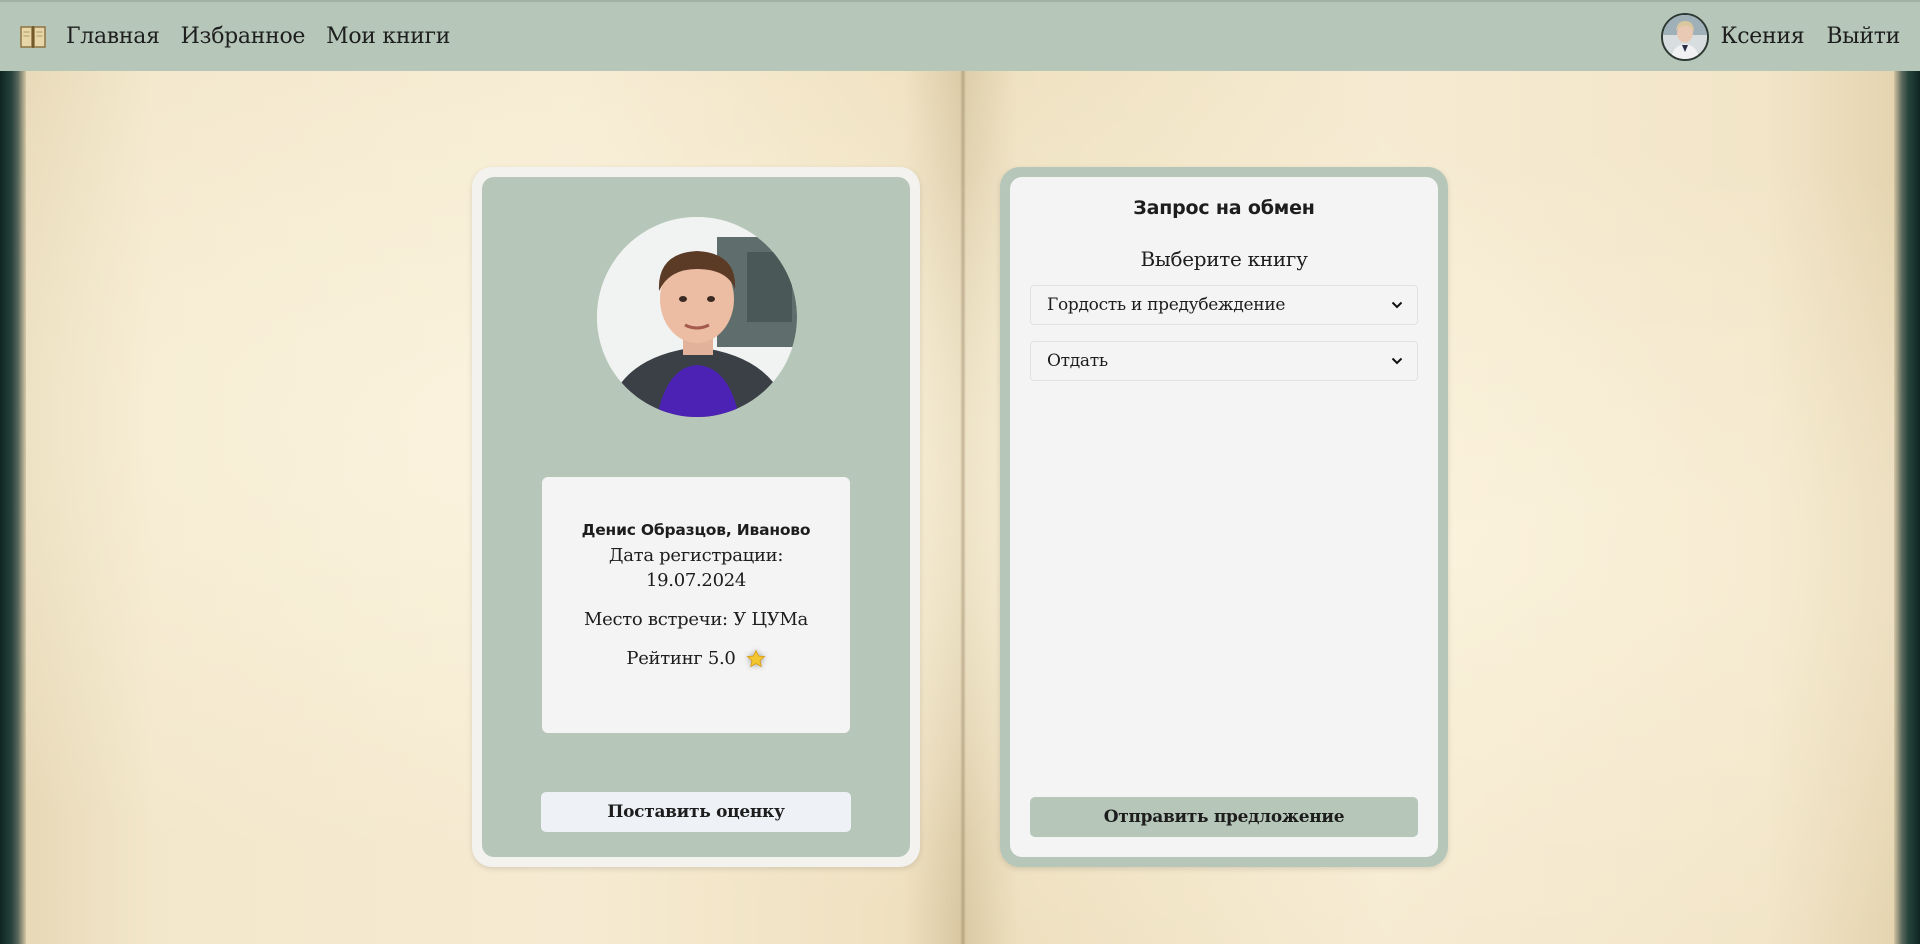 This screenshot has width=1920, height=944. What do you see at coordinates (1224, 208) in the screenshot?
I see `exchange-title: Запрос на обмен` at bounding box center [1224, 208].